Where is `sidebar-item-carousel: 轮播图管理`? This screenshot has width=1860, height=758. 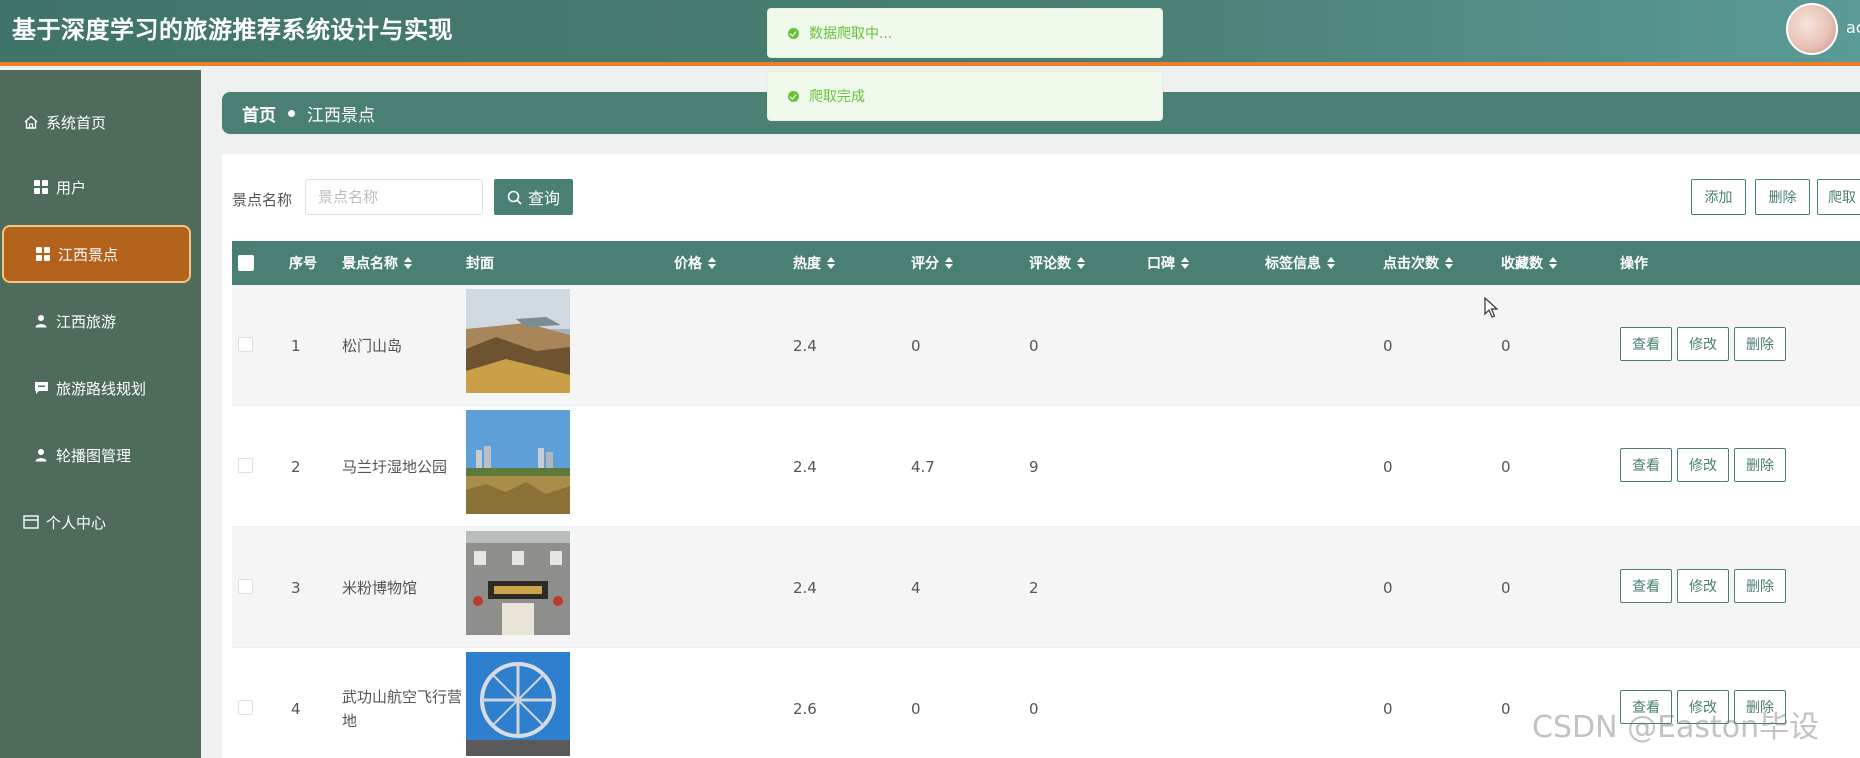
sidebar-item-carousel: 轮播图管理 is located at coordinates (100, 455).